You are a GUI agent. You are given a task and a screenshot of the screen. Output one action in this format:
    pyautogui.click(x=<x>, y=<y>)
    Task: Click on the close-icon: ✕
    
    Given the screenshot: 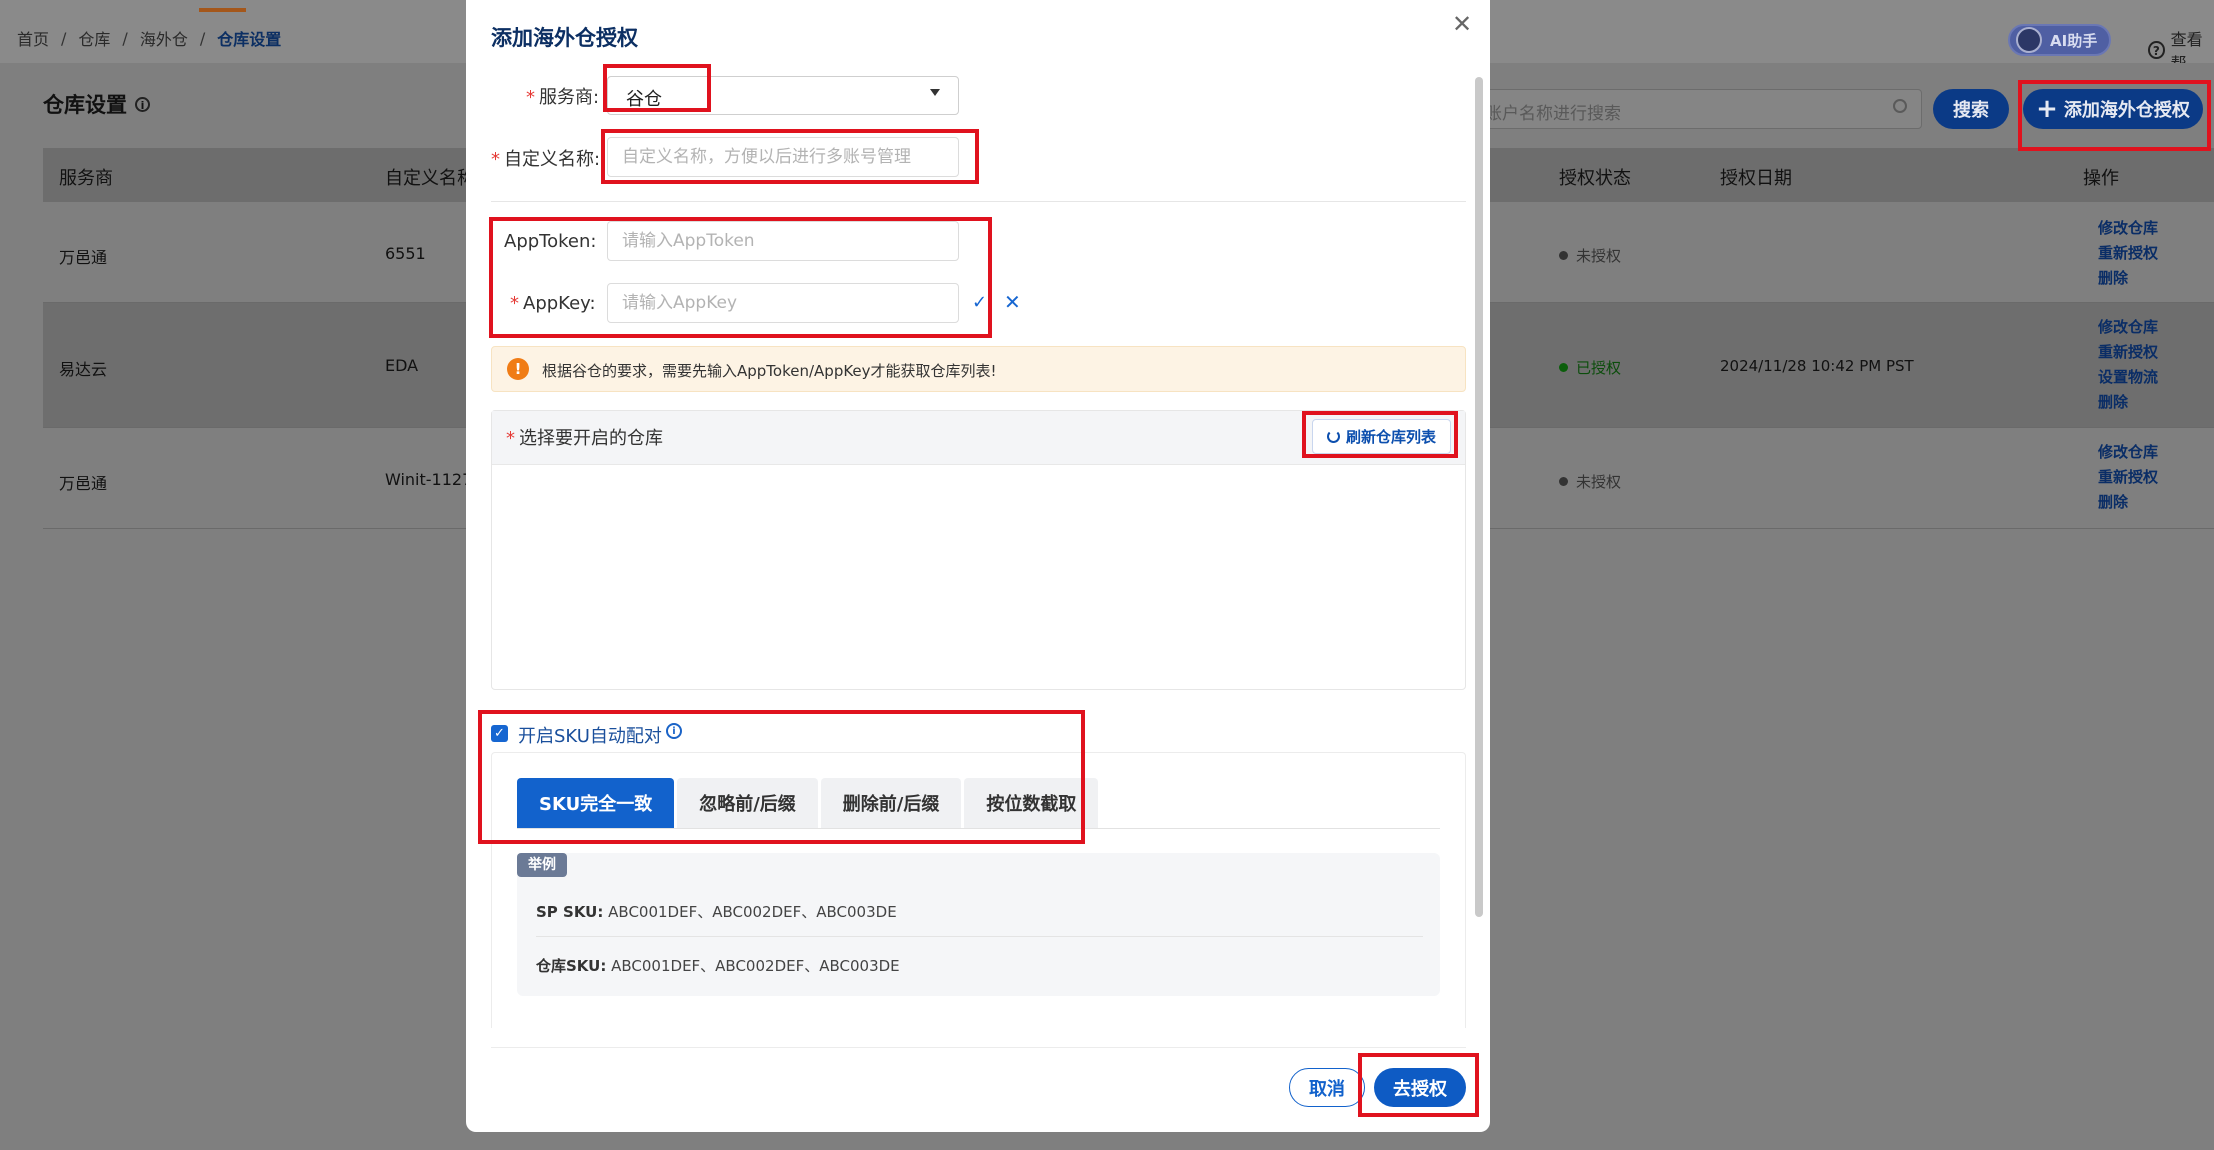 What is the action you would take?
    pyautogui.click(x=1462, y=24)
    